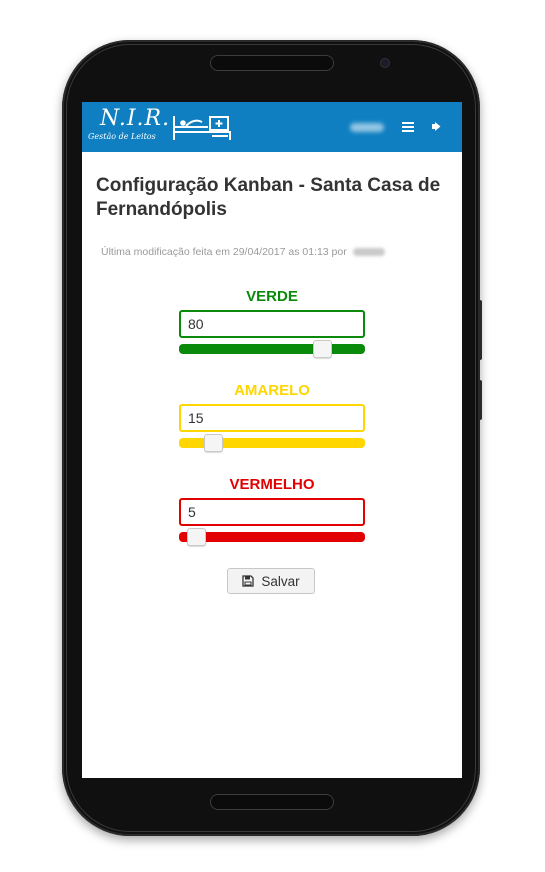  What do you see at coordinates (196, 537) in the screenshot?
I see `slider-handle-vermelho` at bounding box center [196, 537].